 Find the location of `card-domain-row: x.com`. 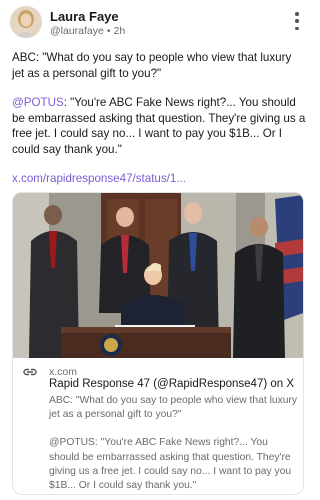

card-domain-row: x.com is located at coordinates (50, 372).